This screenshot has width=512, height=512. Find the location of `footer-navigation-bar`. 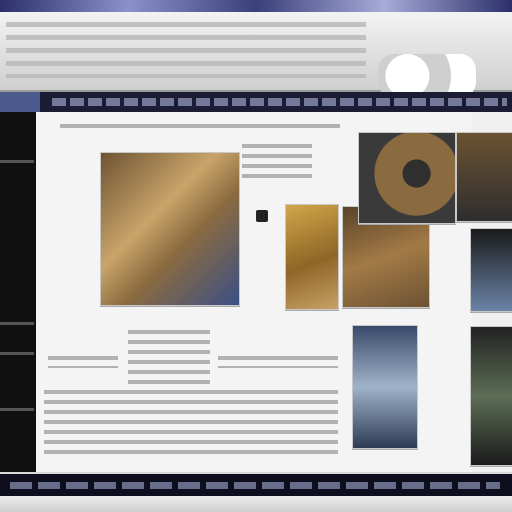

footer-navigation-bar is located at coordinates (256, 485).